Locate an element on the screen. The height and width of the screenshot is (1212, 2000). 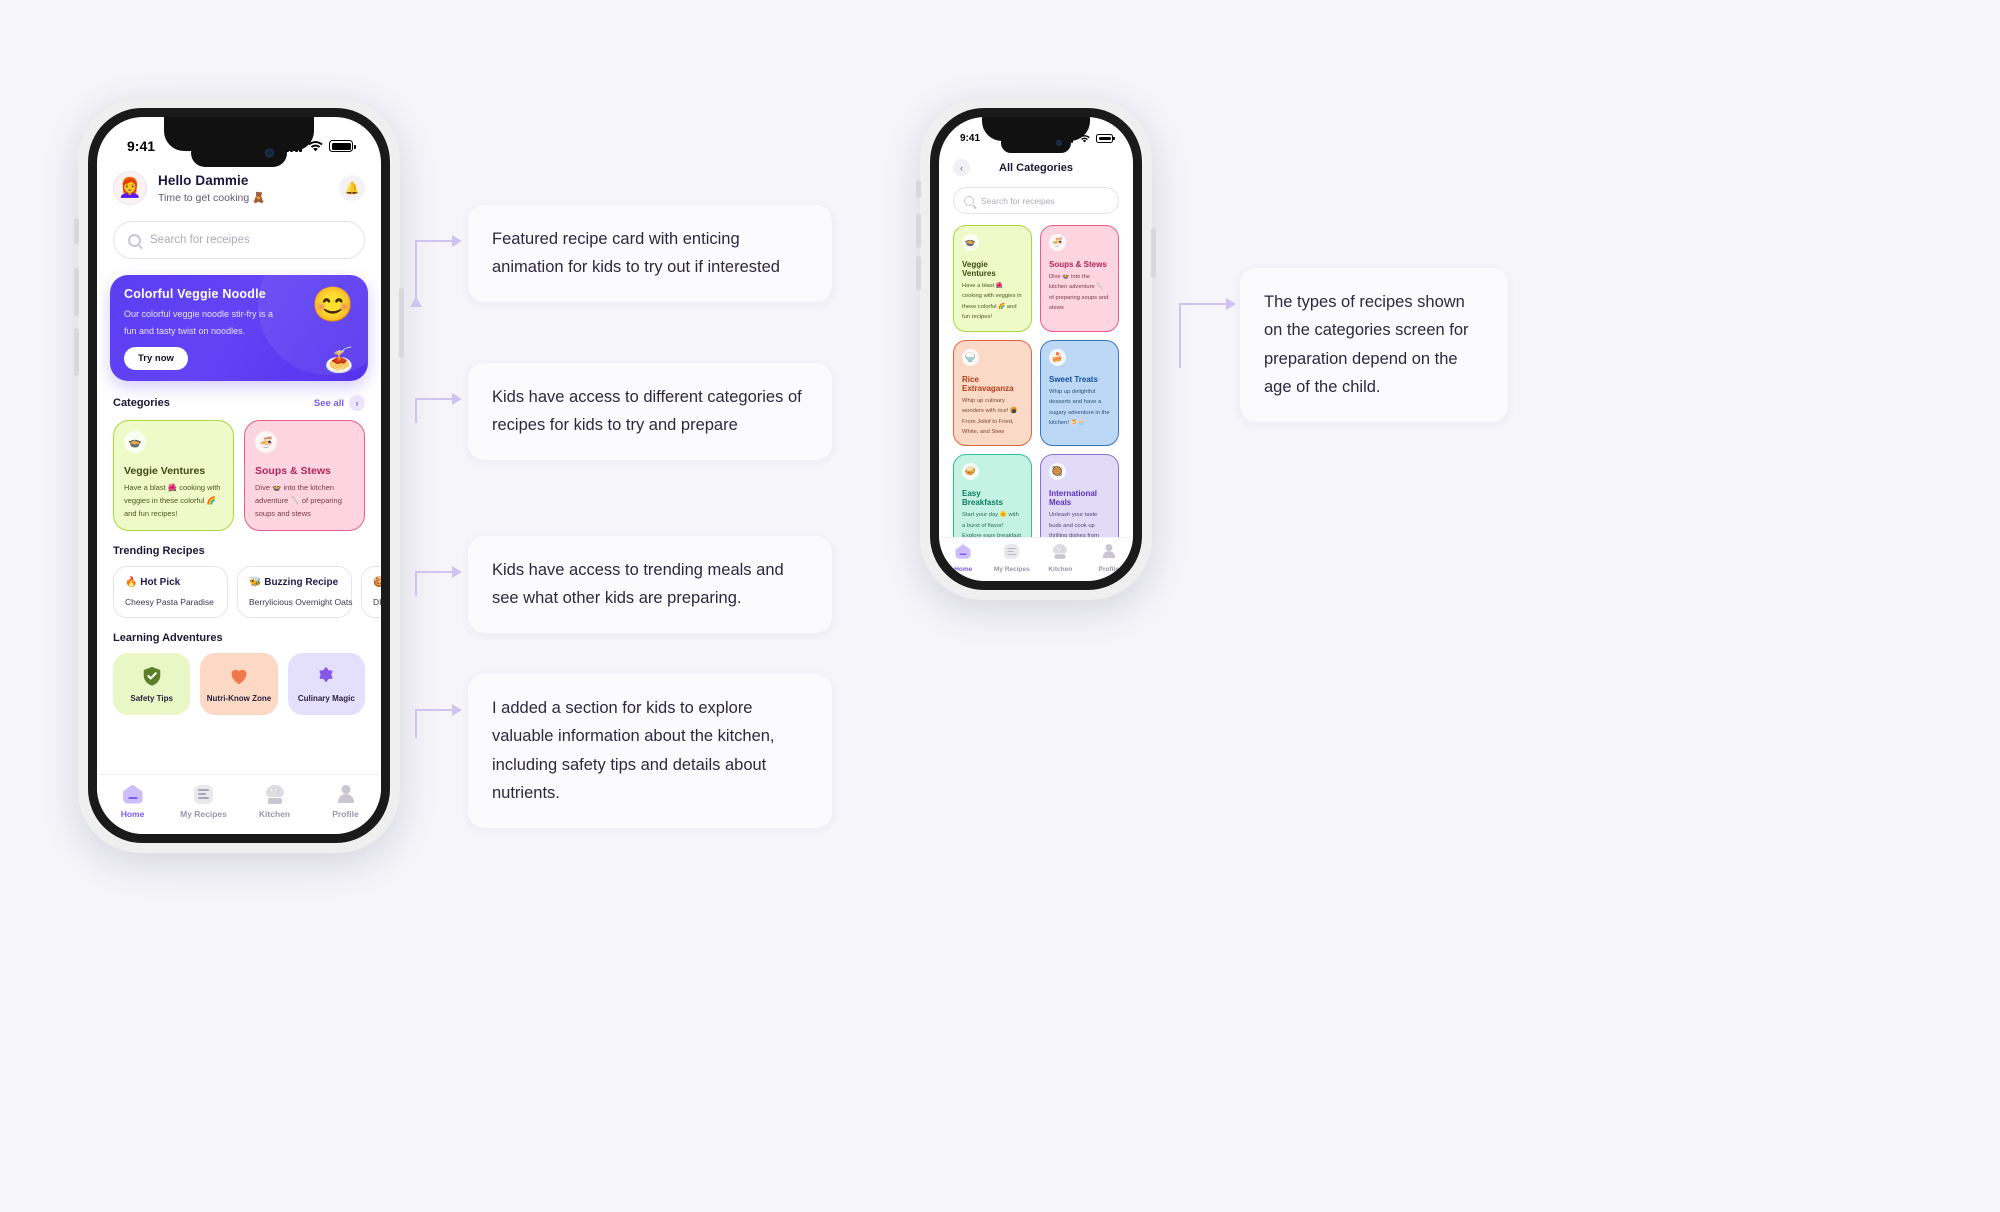
tab-label: My Recipes is located at coordinates (1011, 569).